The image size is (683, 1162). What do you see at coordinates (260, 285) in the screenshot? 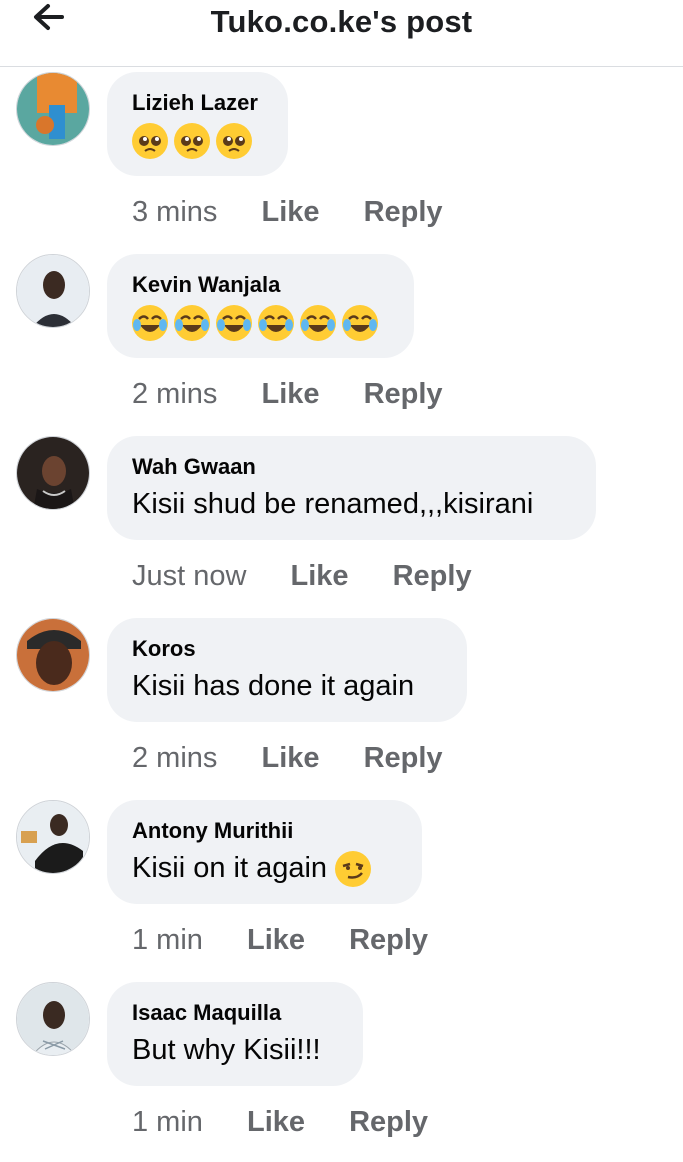
I see `comment-author: Kevin Wanjala` at bounding box center [260, 285].